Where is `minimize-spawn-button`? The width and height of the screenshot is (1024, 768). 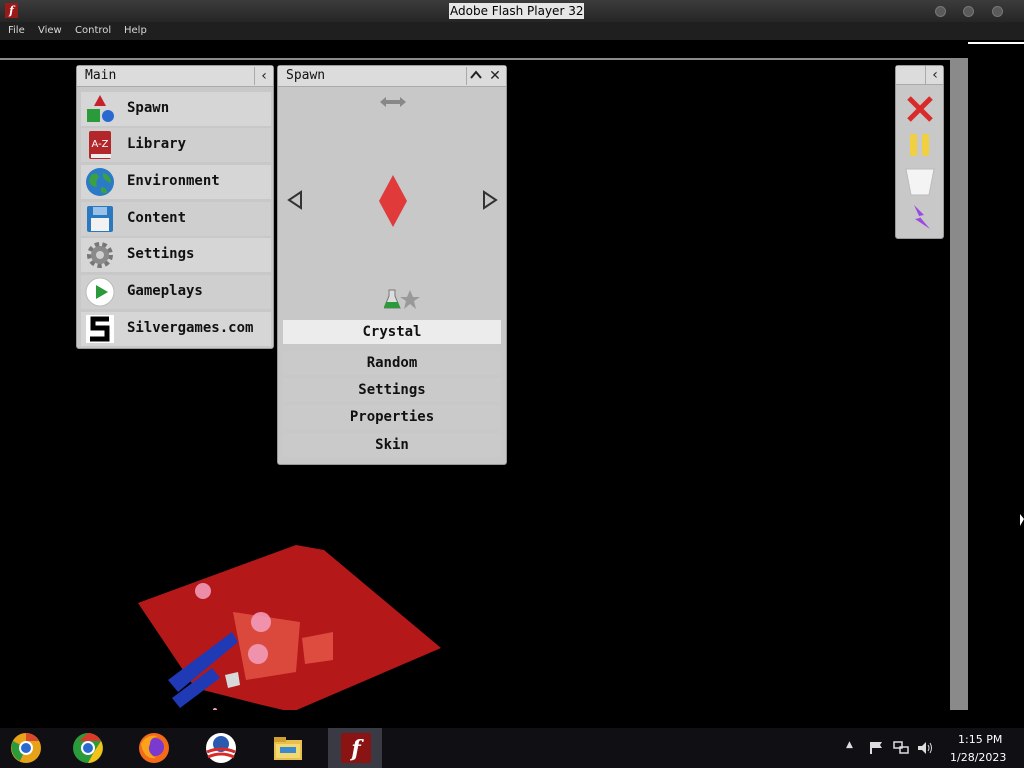 minimize-spawn-button is located at coordinates (475, 76).